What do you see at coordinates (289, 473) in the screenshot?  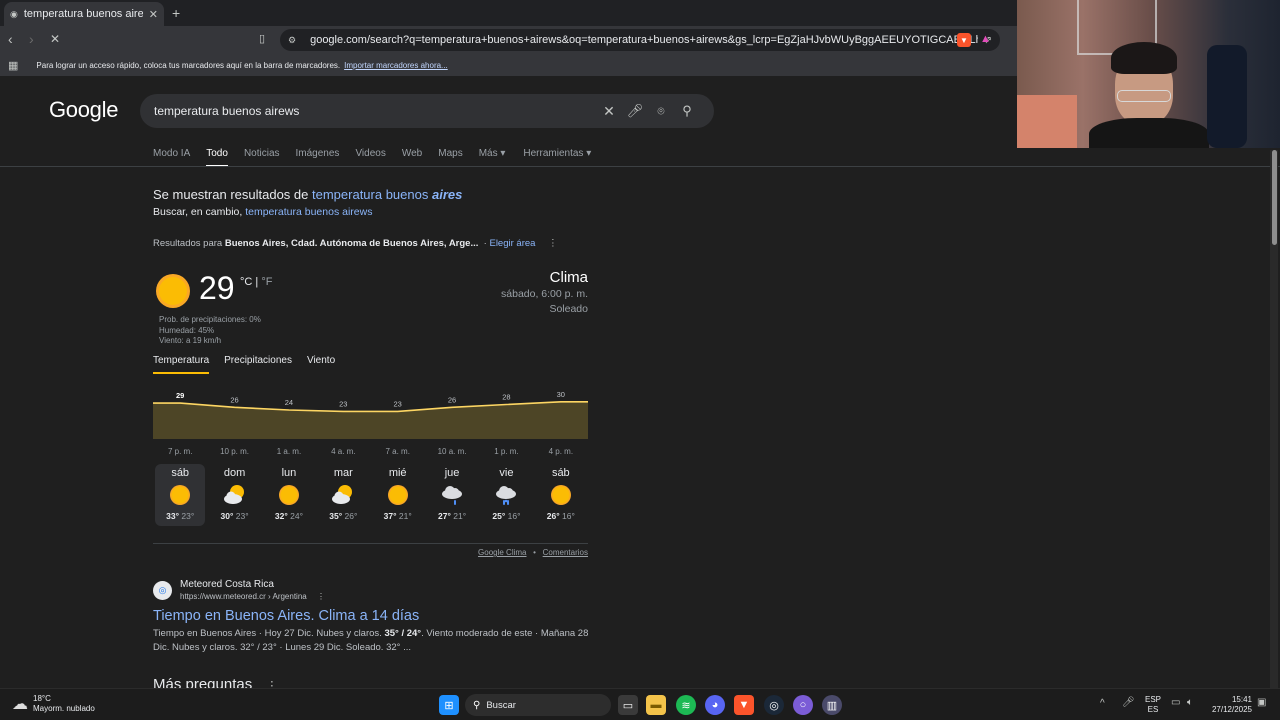 I see `forecast-day-name: lun` at bounding box center [289, 473].